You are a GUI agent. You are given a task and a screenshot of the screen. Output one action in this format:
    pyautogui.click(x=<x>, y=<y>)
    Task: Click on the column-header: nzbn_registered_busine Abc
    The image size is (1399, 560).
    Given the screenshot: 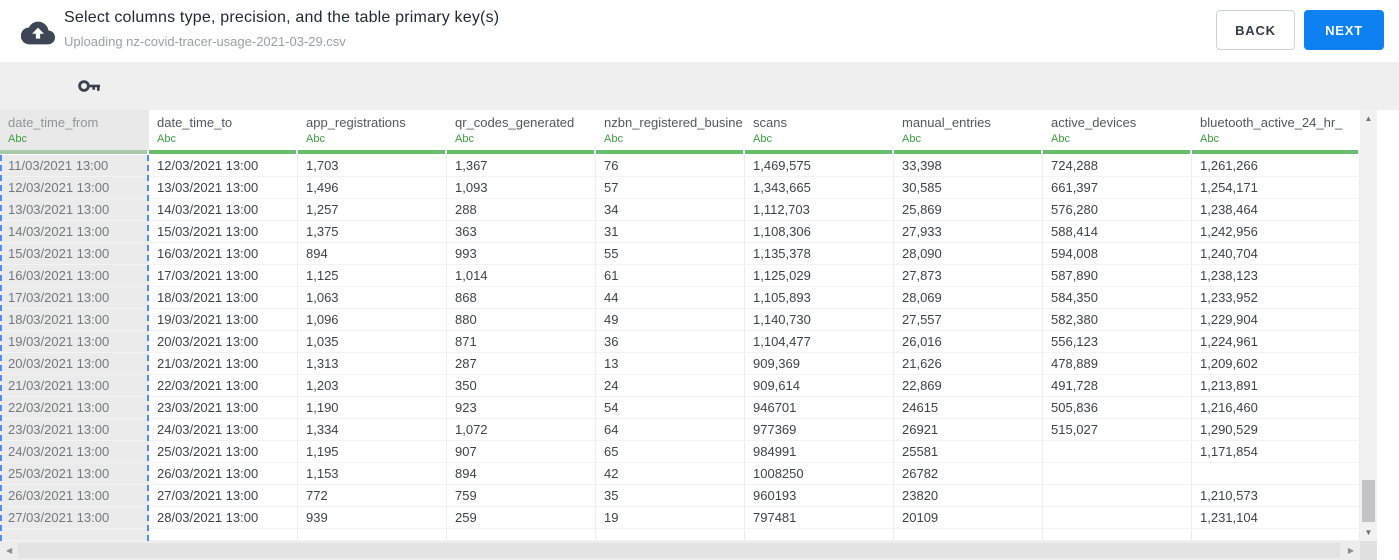 What is the action you would take?
    pyautogui.click(x=670, y=130)
    